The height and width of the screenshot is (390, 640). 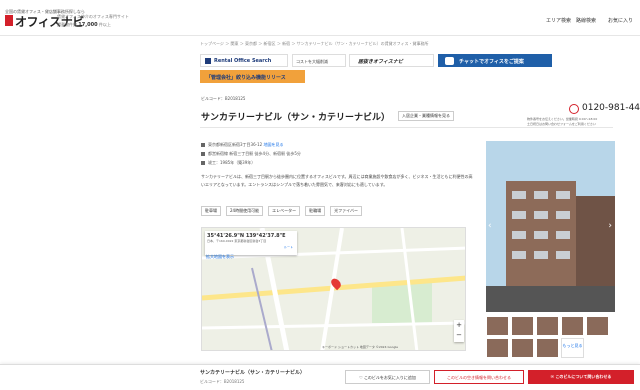 What do you see at coordinates (574, 109) in the screenshot?
I see `phone-icon` at bounding box center [574, 109].